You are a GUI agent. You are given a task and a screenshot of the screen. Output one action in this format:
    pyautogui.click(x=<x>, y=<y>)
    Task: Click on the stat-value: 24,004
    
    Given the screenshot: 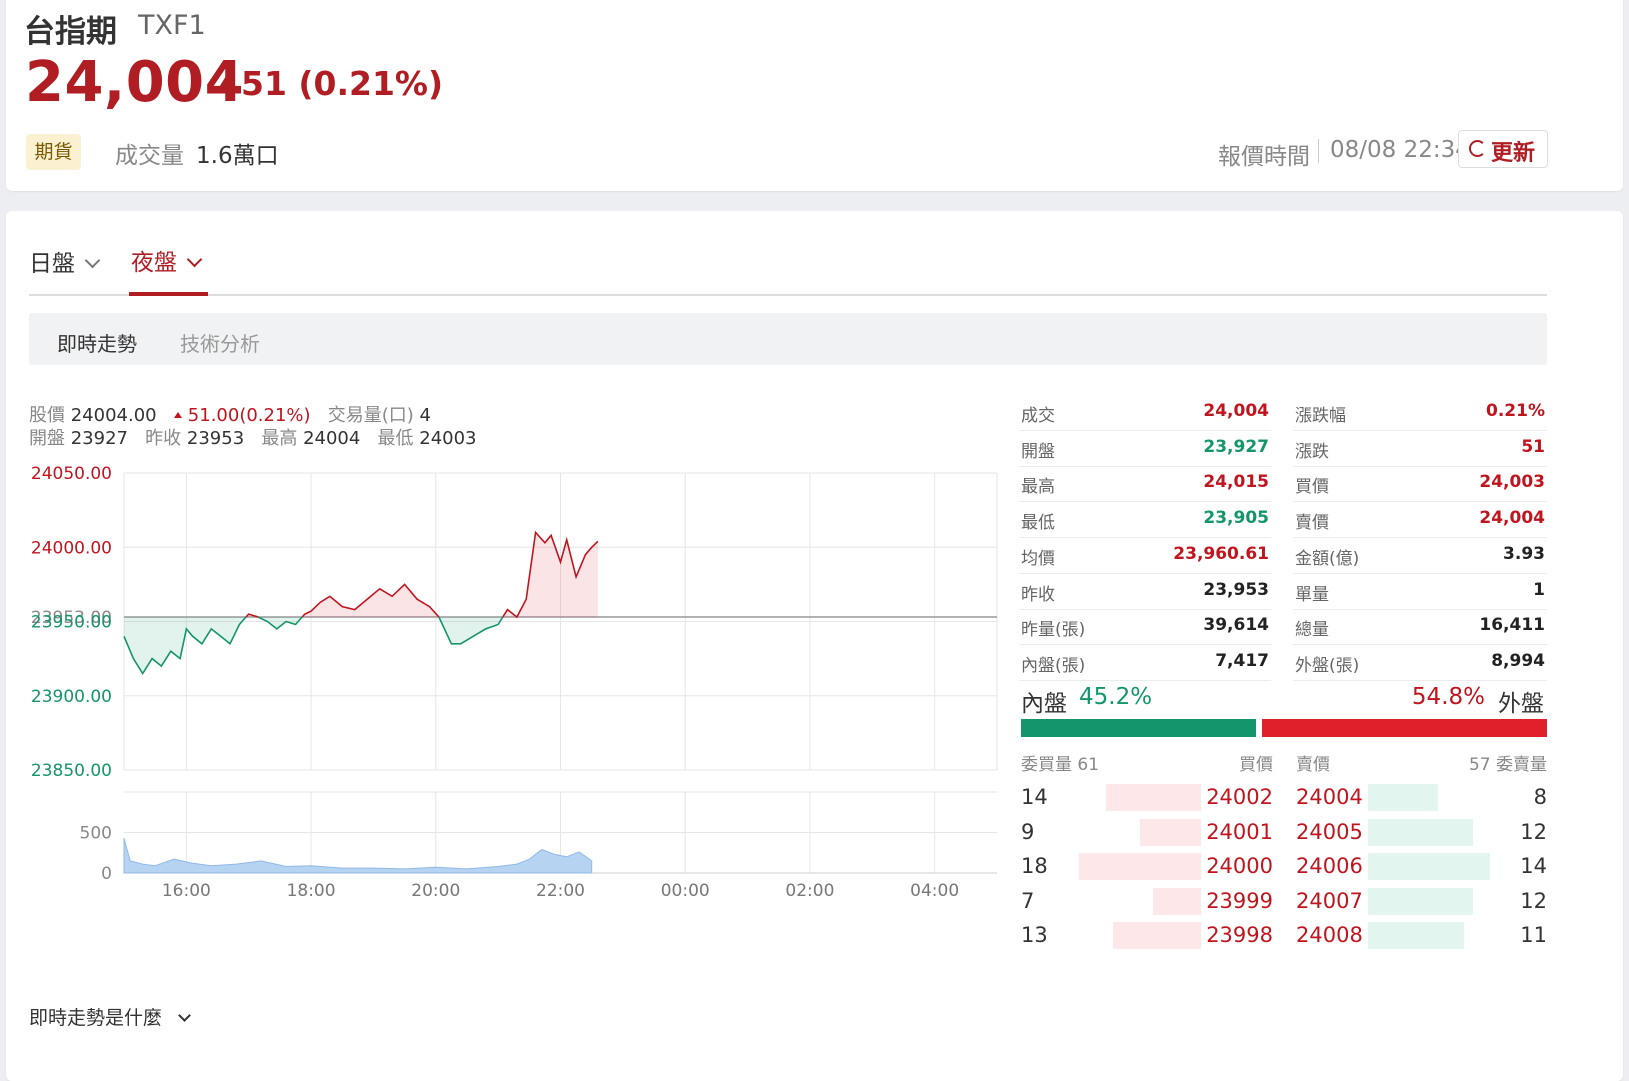 What is the action you would take?
    pyautogui.click(x=1512, y=518)
    